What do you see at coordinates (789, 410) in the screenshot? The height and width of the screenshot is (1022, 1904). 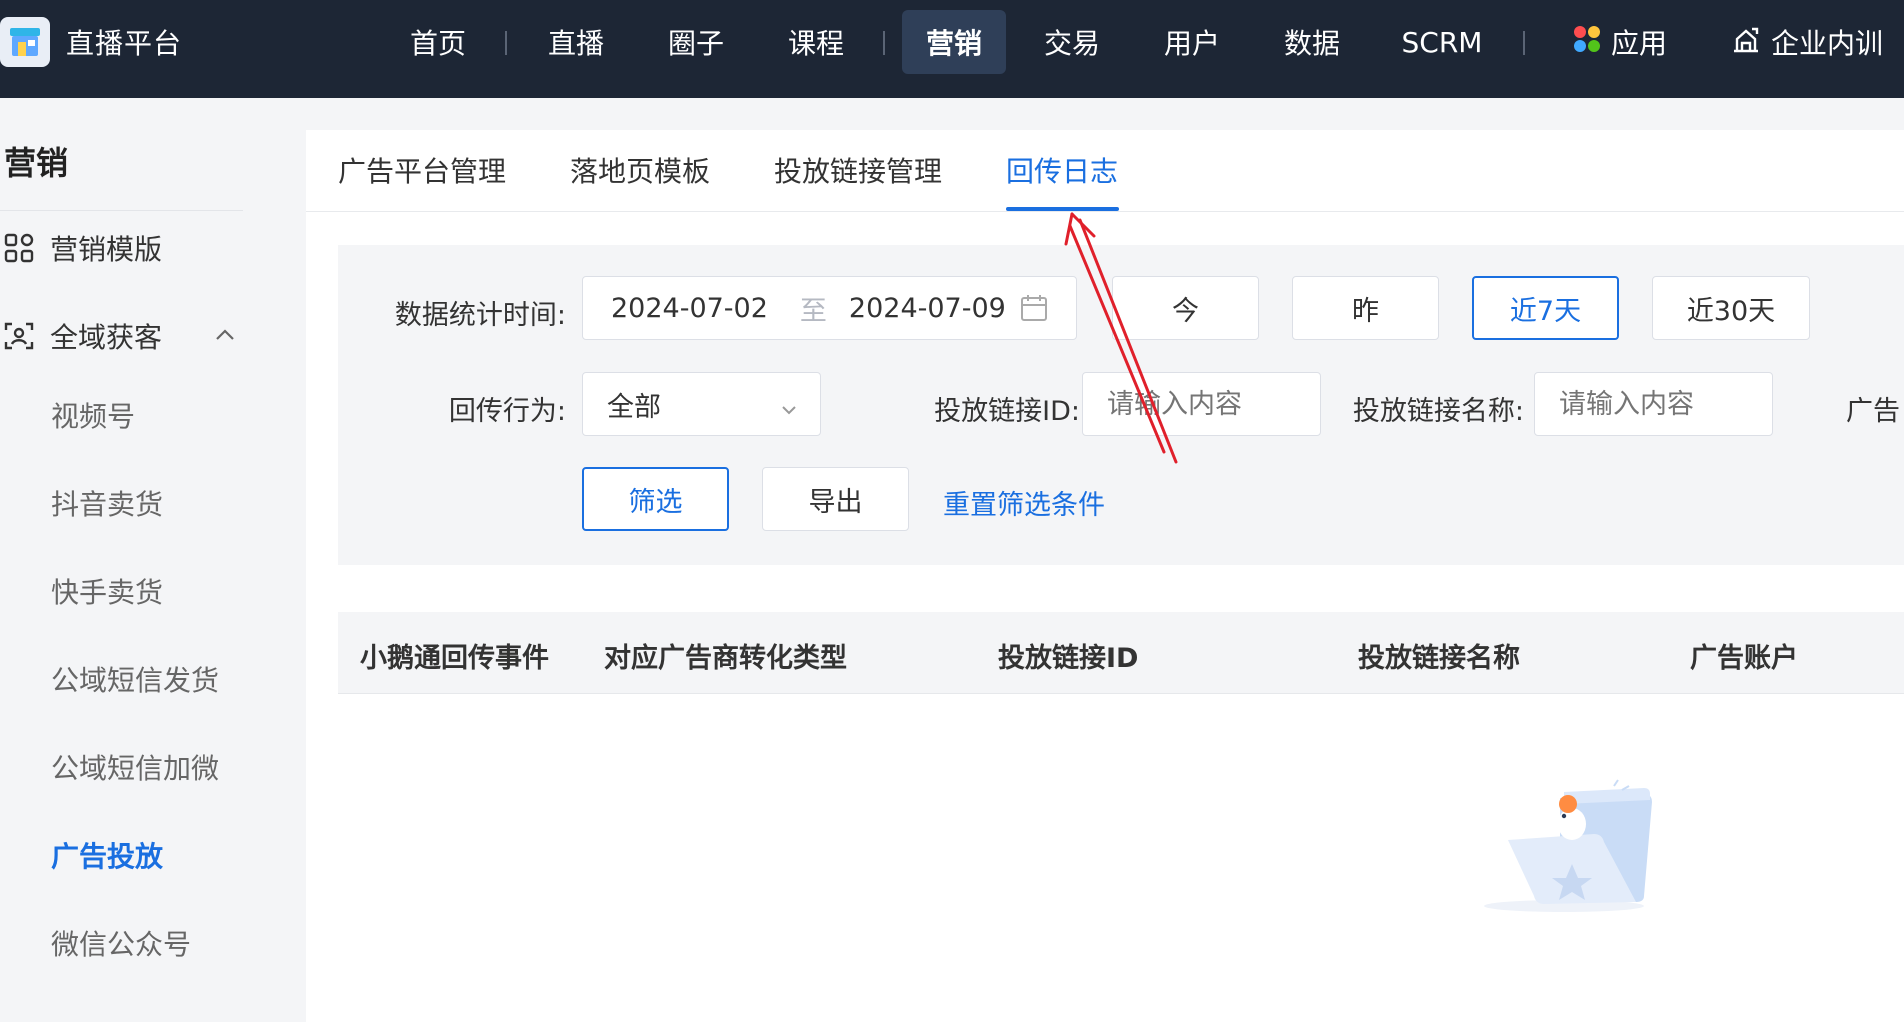 I see `chevron-down-icon` at bounding box center [789, 410].